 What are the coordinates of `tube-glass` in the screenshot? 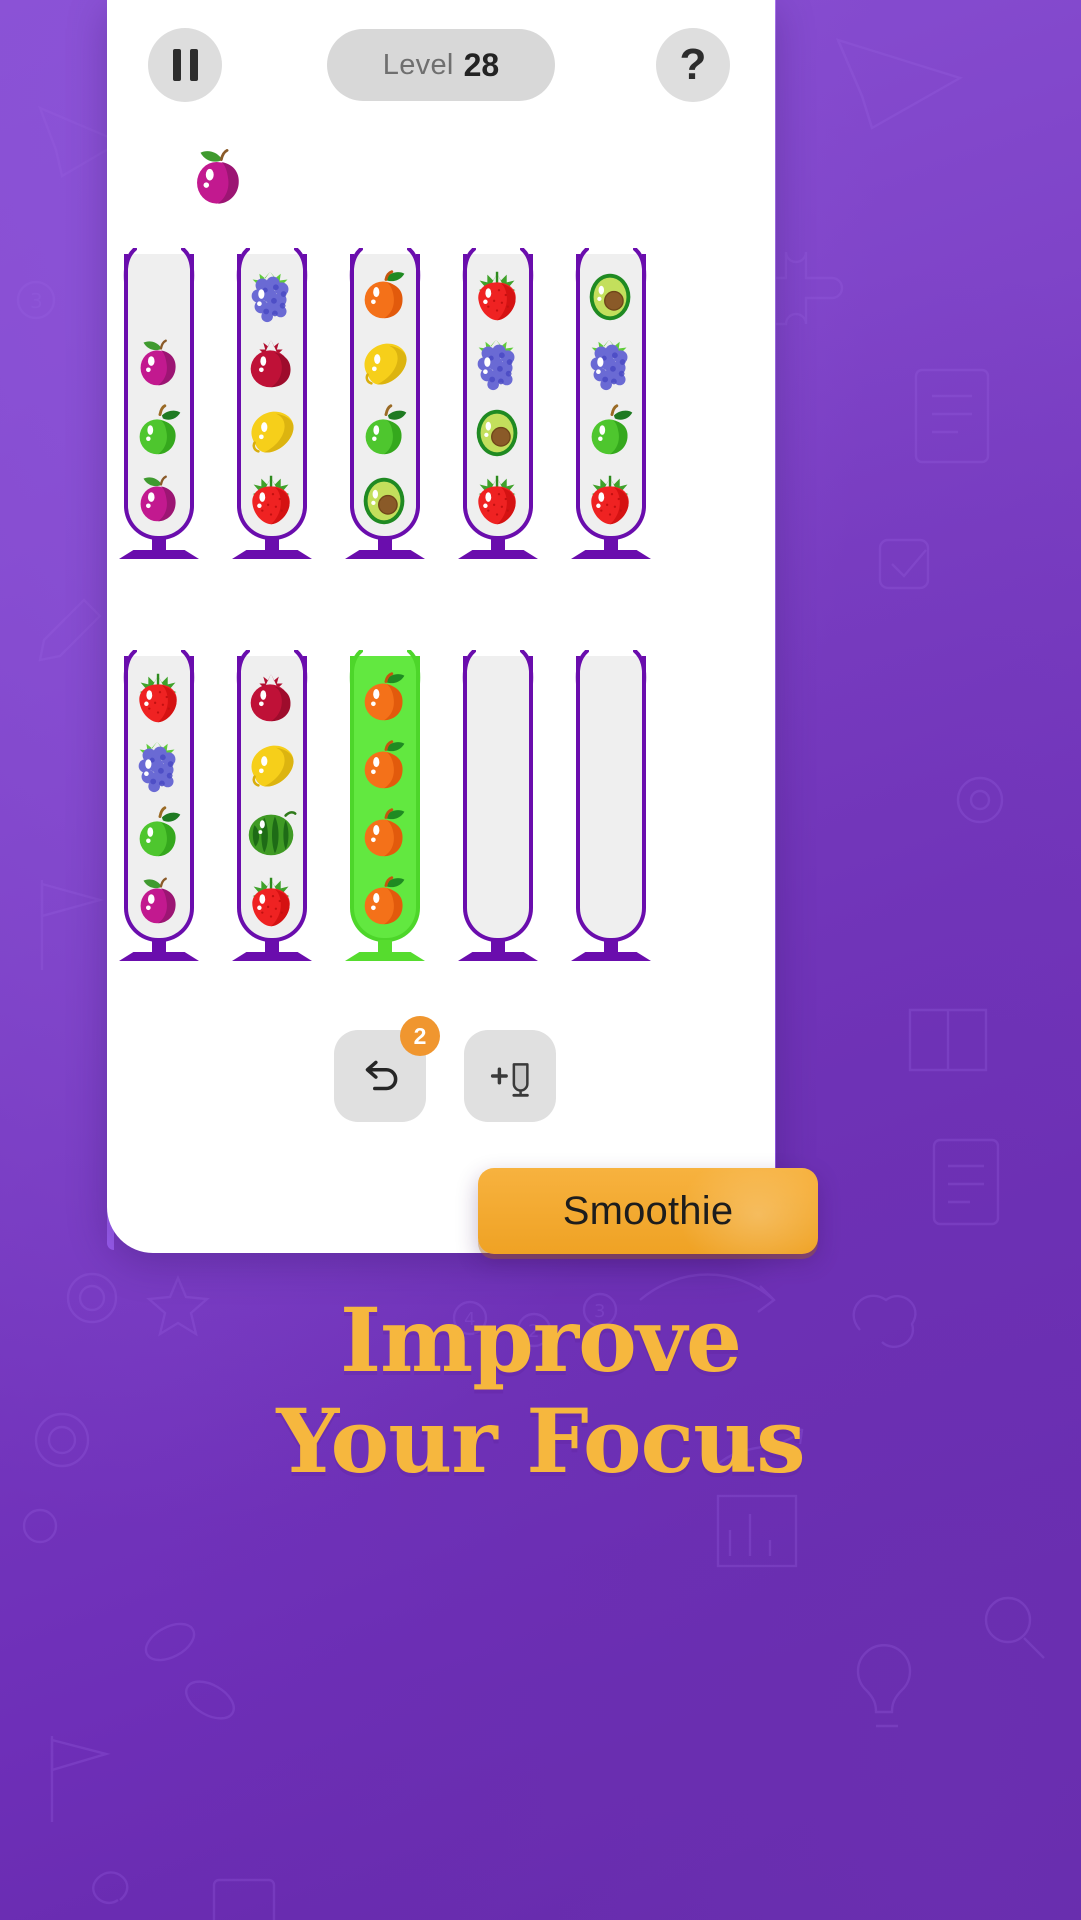 It's located at (498, 799).